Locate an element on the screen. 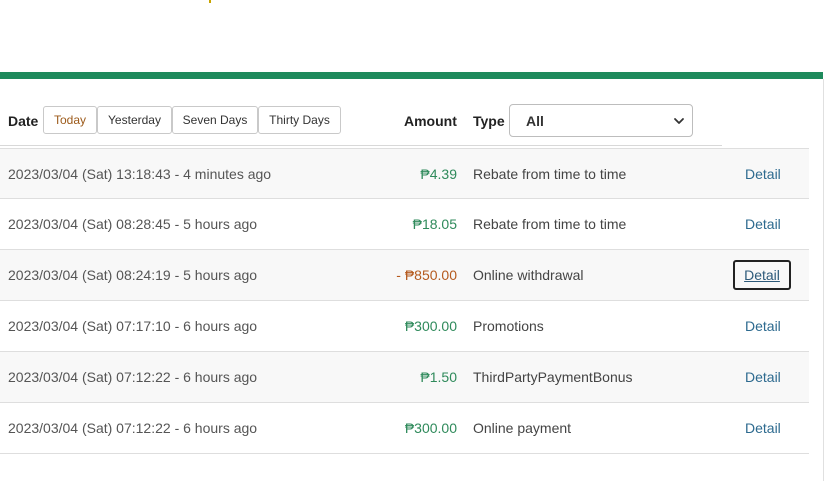  row-time: 2023/03/04 (Sat) 08:28:45 - 5 hours ago is located at coordinates (133, 224).